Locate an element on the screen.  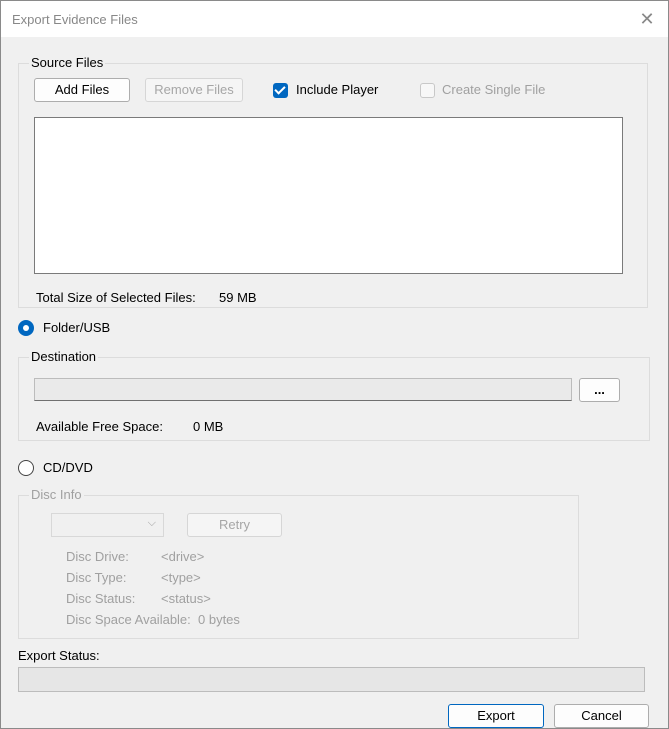
folder-usb-radio is located at coordinates (26, 328).